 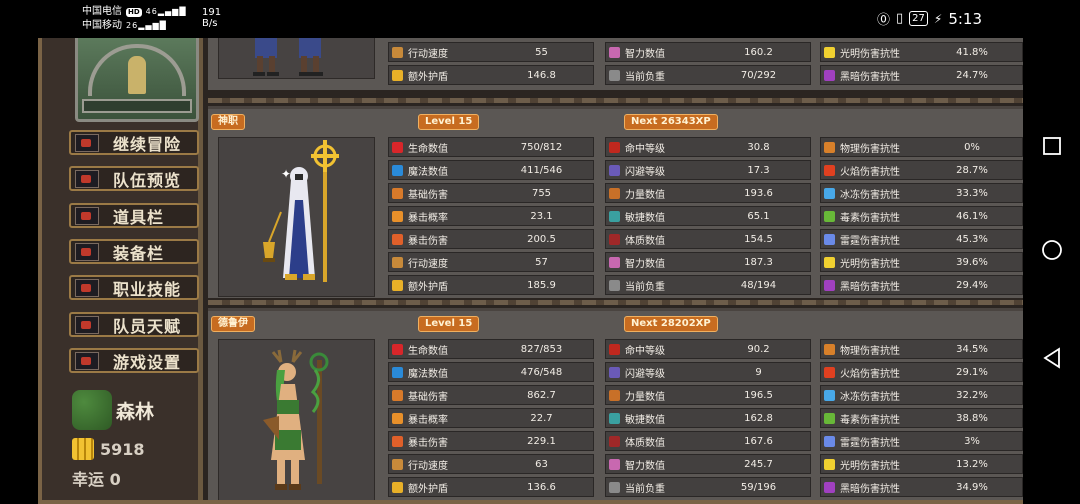 What do you see at coordinates (929, 19) in the screenshot?
I see `status-icons: ⓪ ▯ 27 ⚡ 5:13` at bounding box center [929, 19].